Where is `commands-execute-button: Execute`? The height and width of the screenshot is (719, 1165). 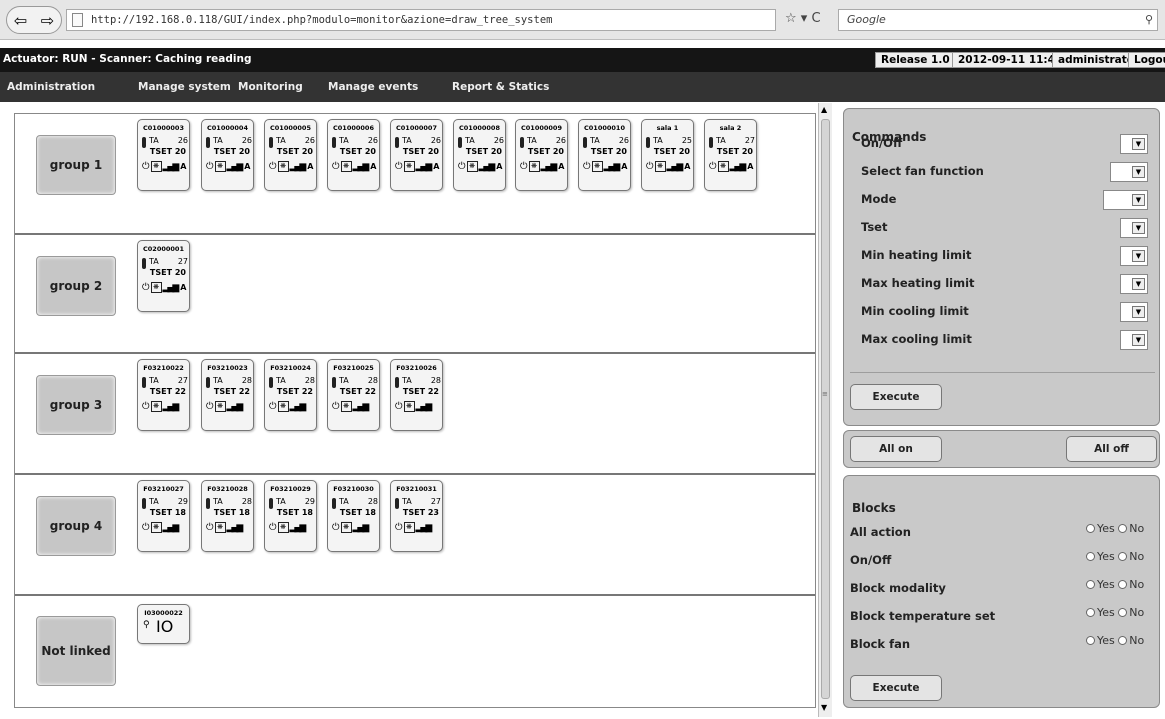 commands-execute-button: Execute is located at coordinates (896, 397).